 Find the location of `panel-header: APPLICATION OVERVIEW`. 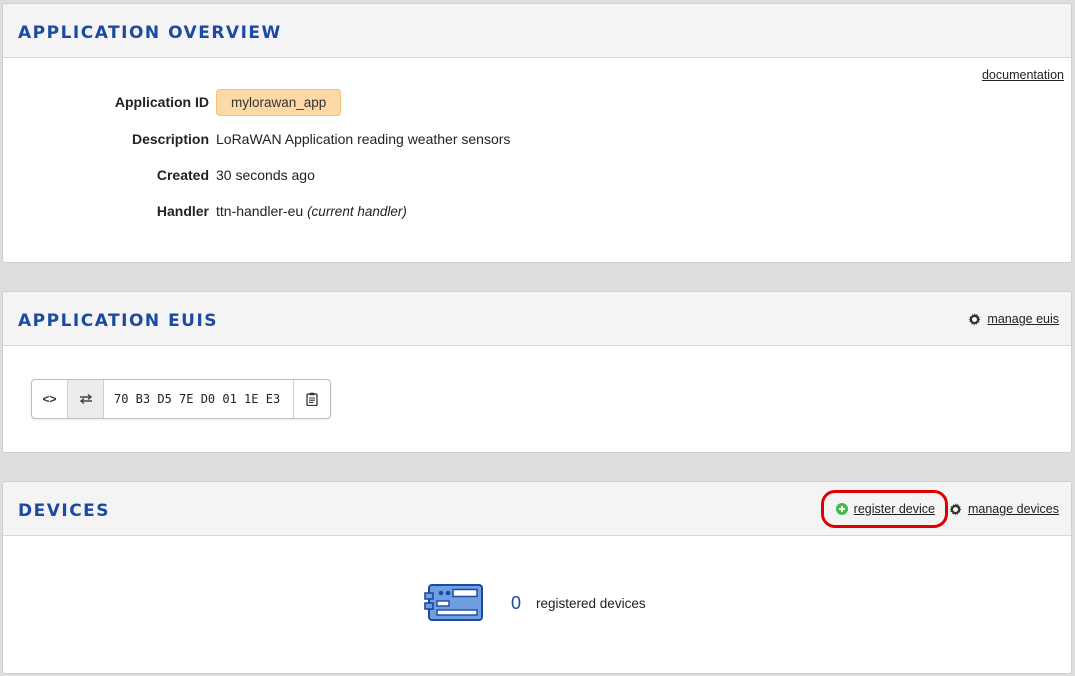

panel-header: APPLICATION OVERVIEW is located at coordinates (537, 31).